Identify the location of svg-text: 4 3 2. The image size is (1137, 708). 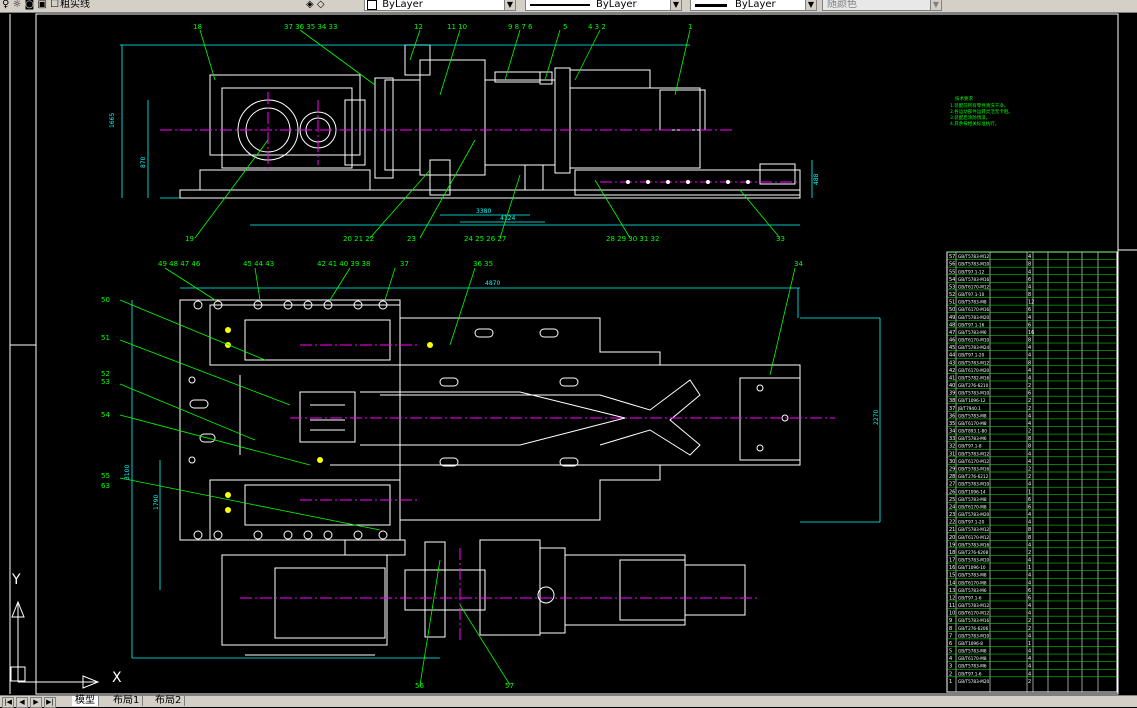
(597, 27).